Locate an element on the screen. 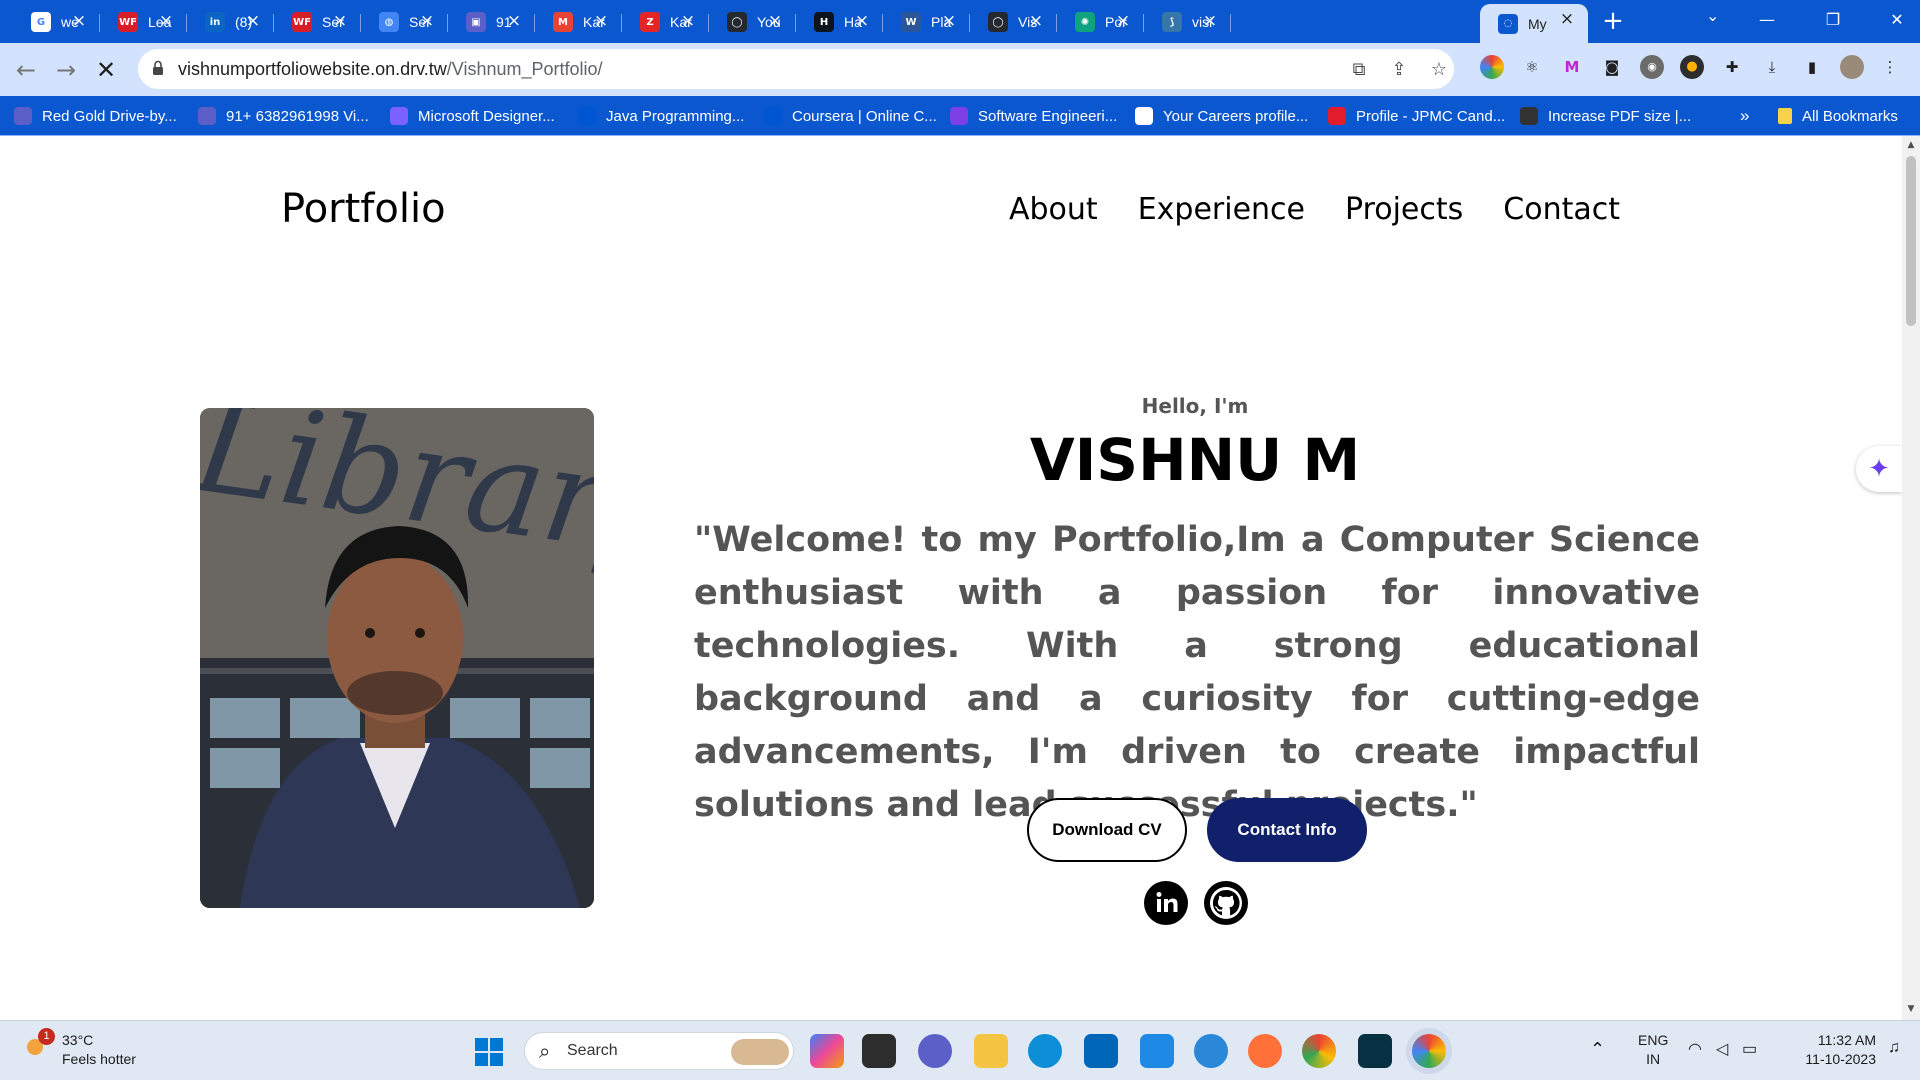 This screenshot has height=1080, width=1920. github-icon is located at coordinates (1226, 903).